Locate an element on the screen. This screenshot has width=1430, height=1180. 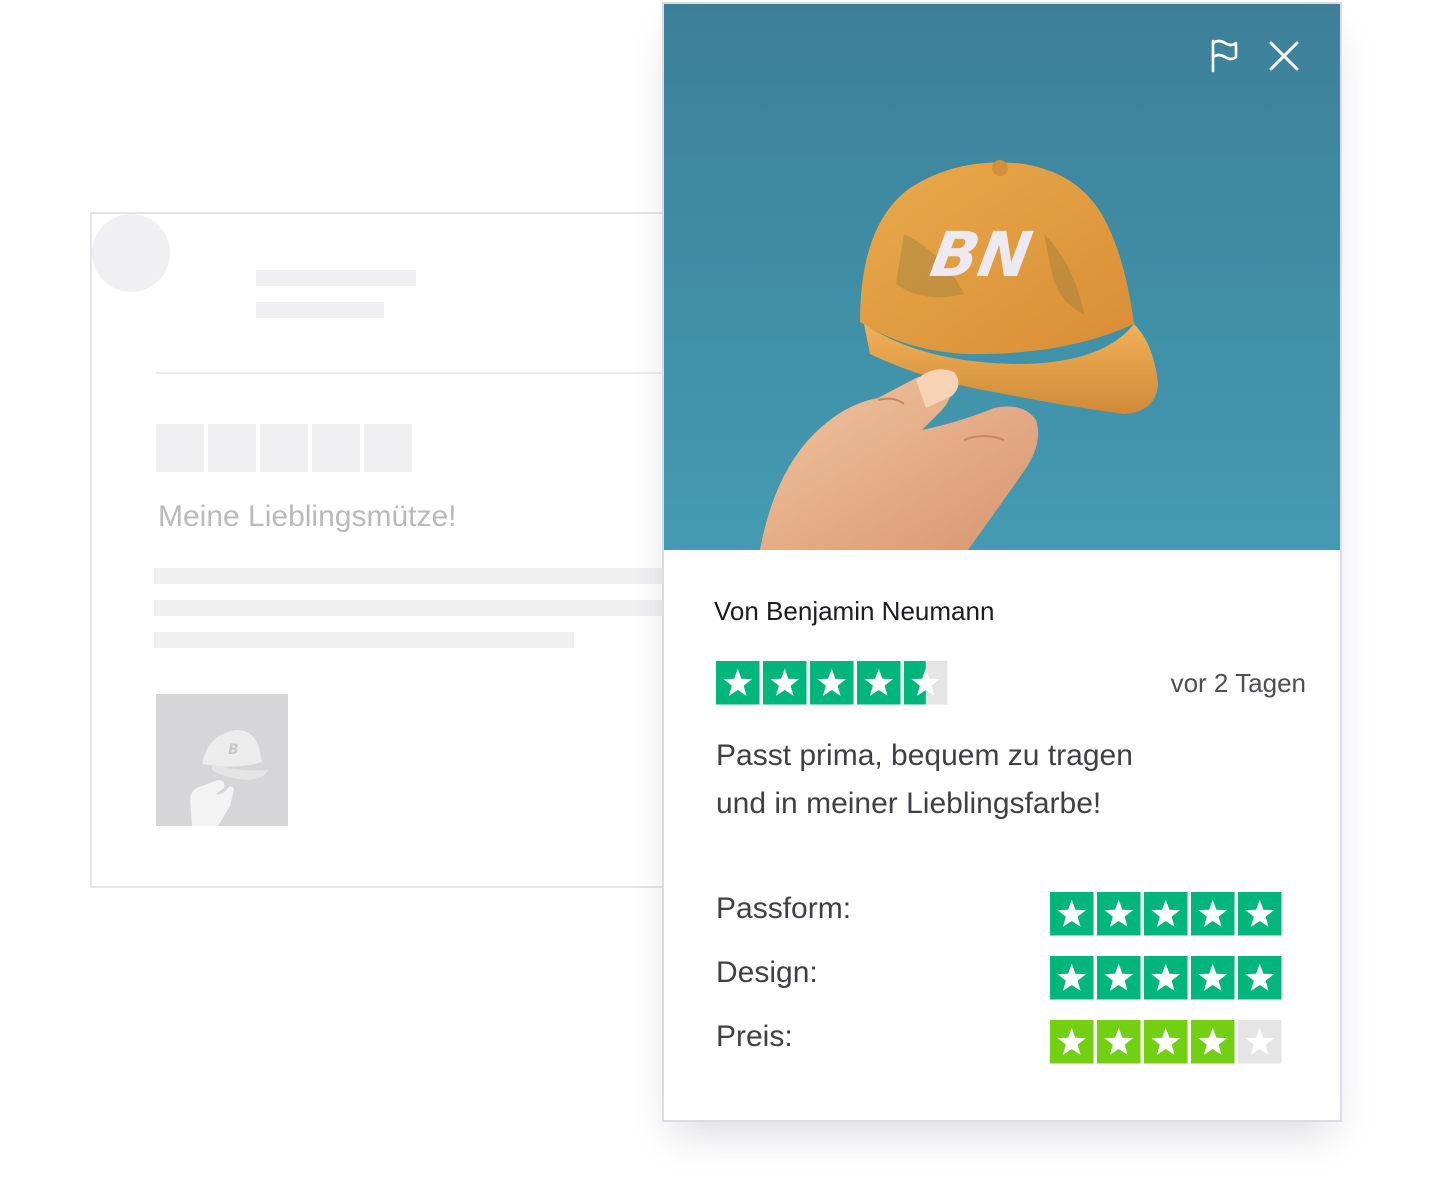
criterion-rating-design is located at coordinates (1166, 980).